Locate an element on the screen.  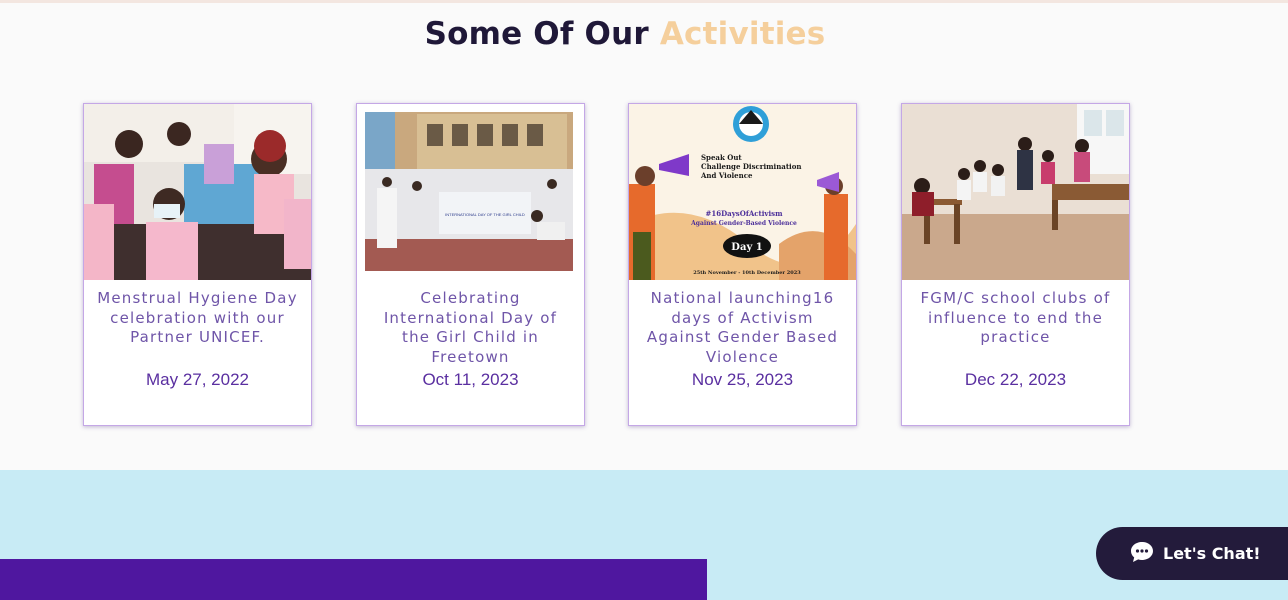
section-title-accent: Activities is located at coordinates (742, 34).